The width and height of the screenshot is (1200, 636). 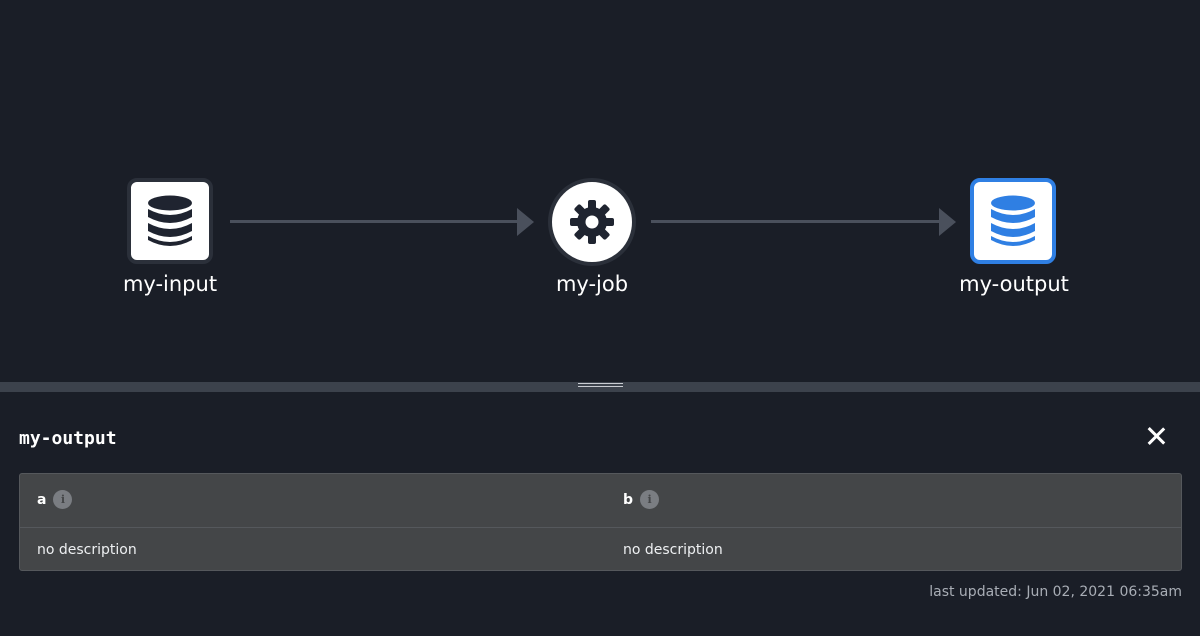 What do you see at coordinates (1156, 436) in the screenshot?
I see `close-icon` at bounding box center [1156, 436].